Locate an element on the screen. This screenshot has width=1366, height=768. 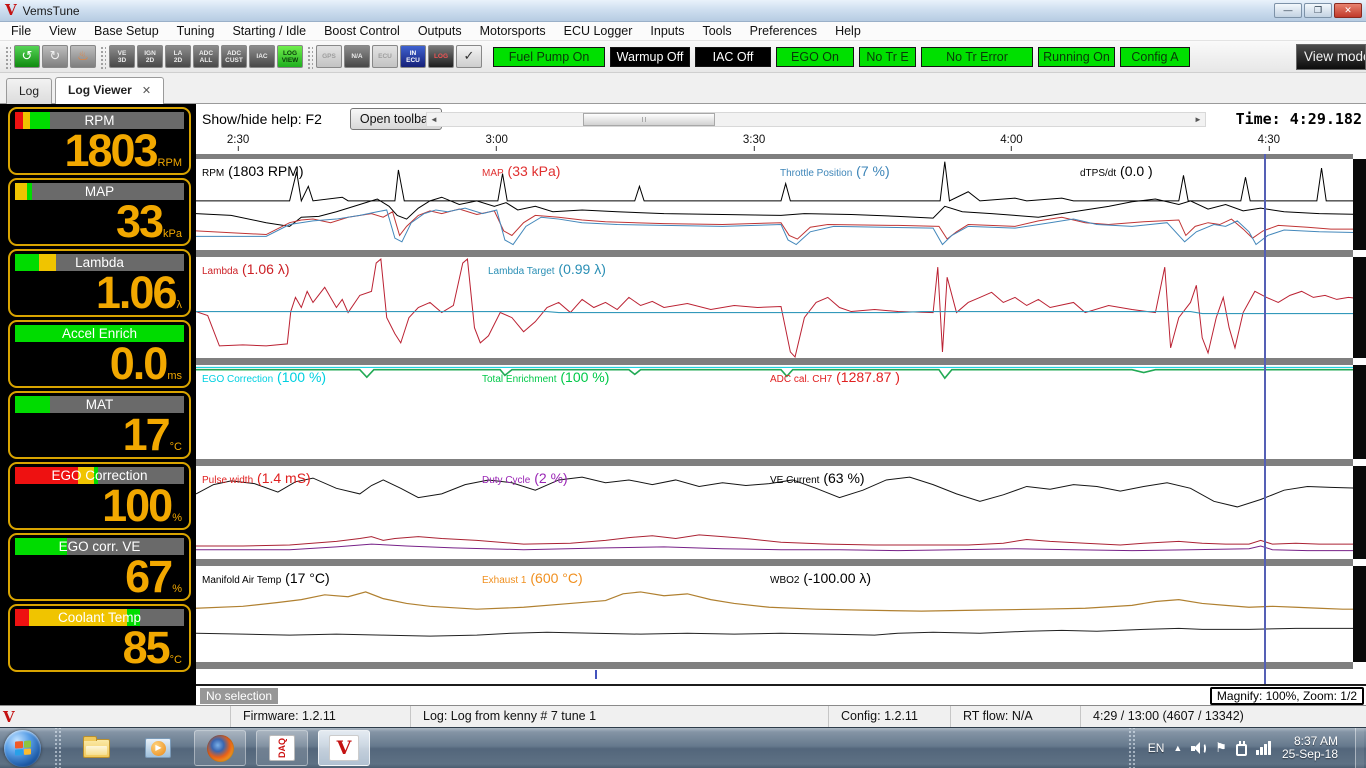
menu-item-preferences: Preferences is located at coordinates (783, 31).